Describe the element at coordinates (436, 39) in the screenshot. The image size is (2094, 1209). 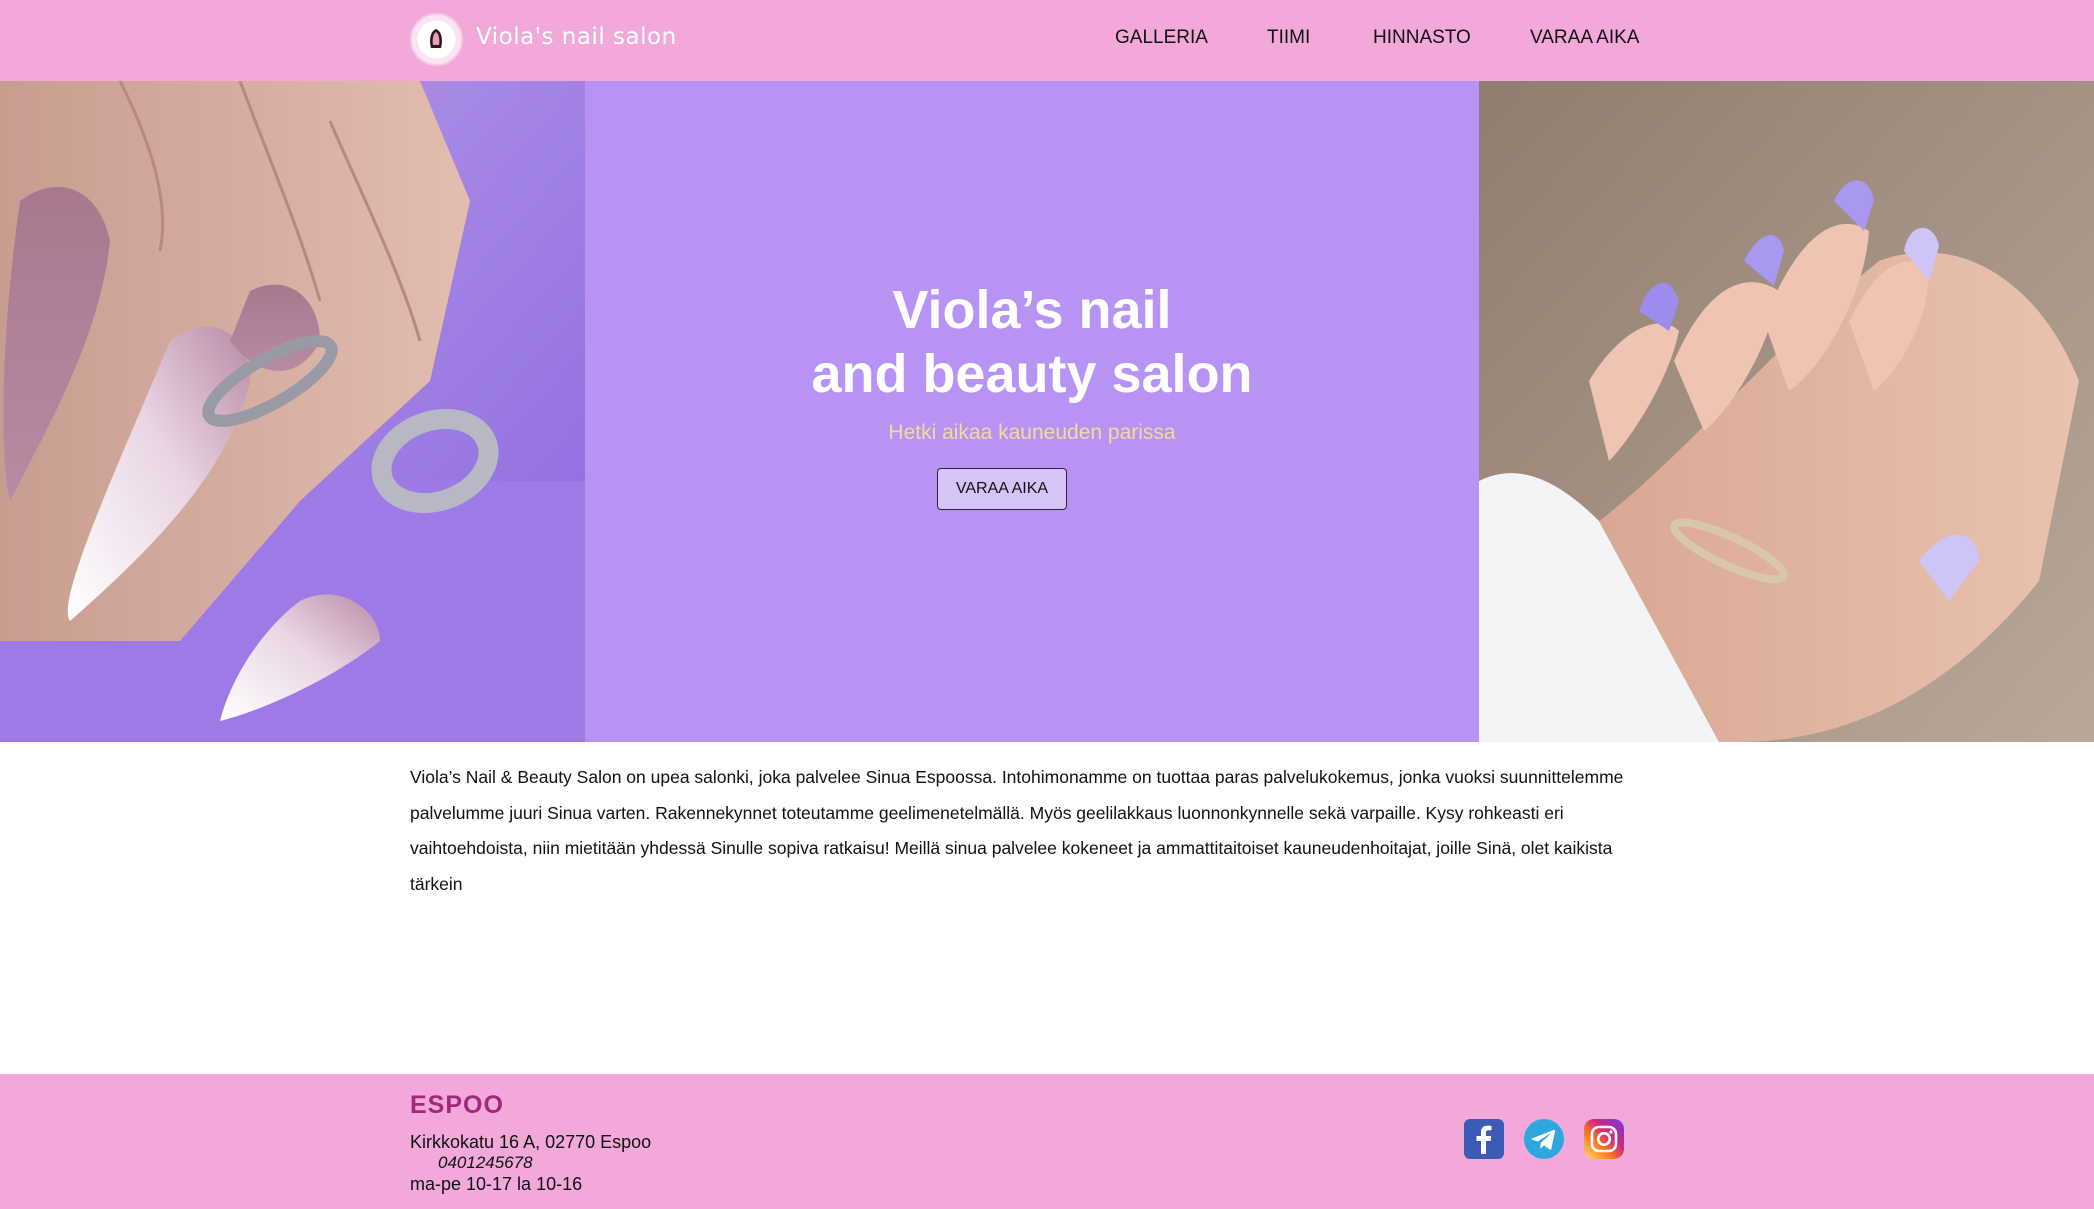
I see `salon-logo` at that location.